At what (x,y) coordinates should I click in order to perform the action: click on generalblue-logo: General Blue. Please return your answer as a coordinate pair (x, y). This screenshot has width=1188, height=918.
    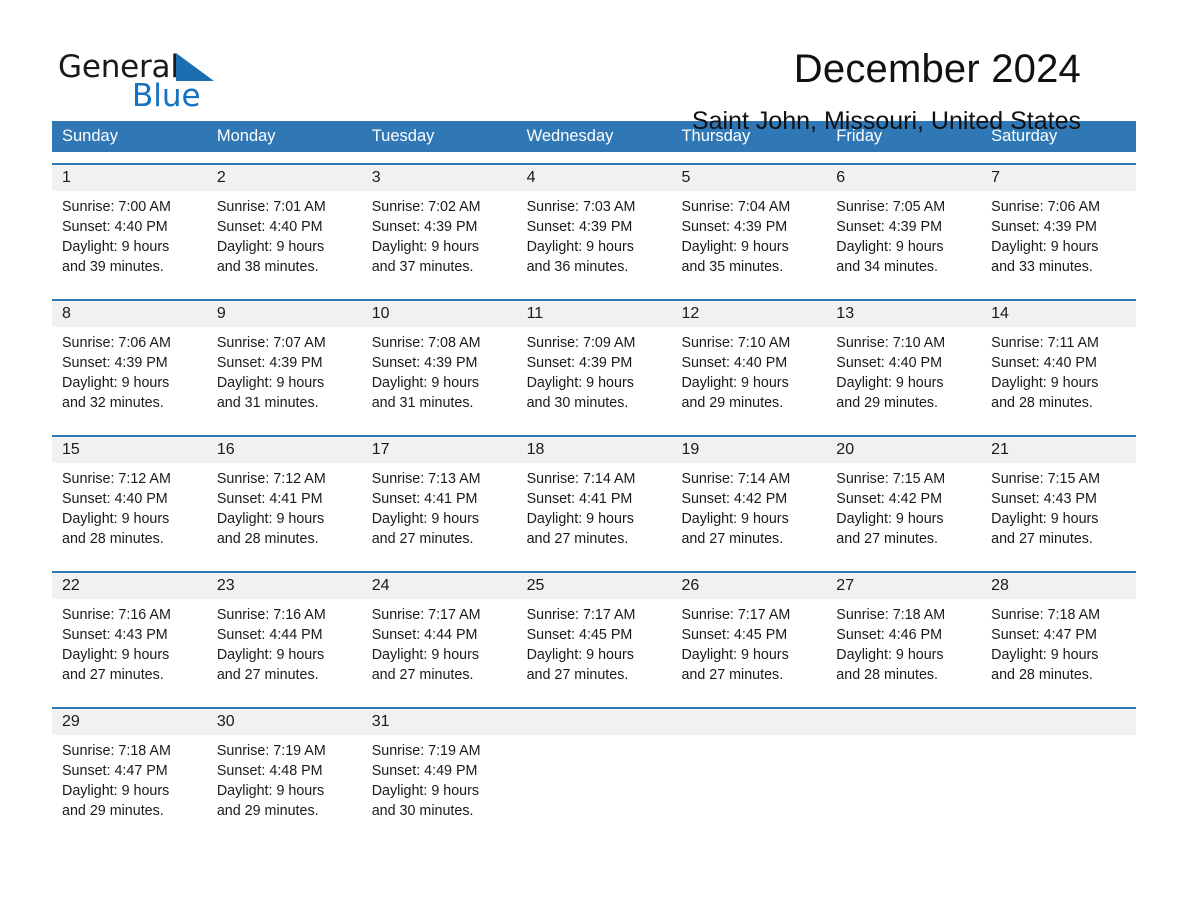
    Looking at the image, I should click on (178, 85).